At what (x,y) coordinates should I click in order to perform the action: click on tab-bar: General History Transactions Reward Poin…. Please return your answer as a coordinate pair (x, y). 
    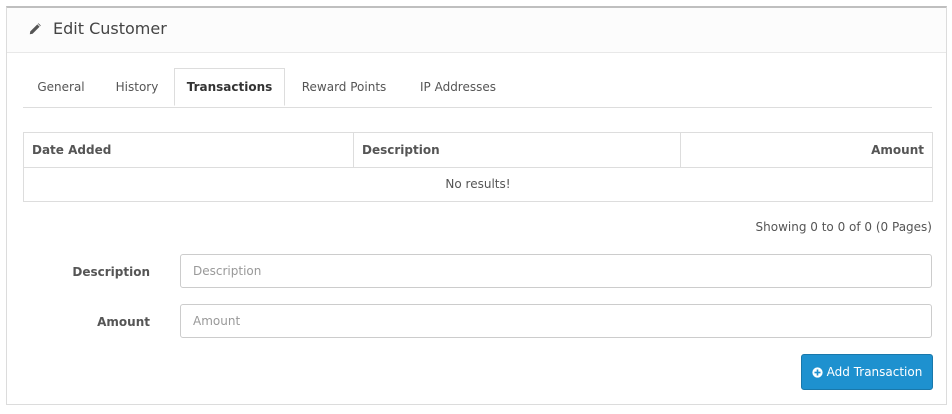
    Looking at the image, I should click on (477, 88).